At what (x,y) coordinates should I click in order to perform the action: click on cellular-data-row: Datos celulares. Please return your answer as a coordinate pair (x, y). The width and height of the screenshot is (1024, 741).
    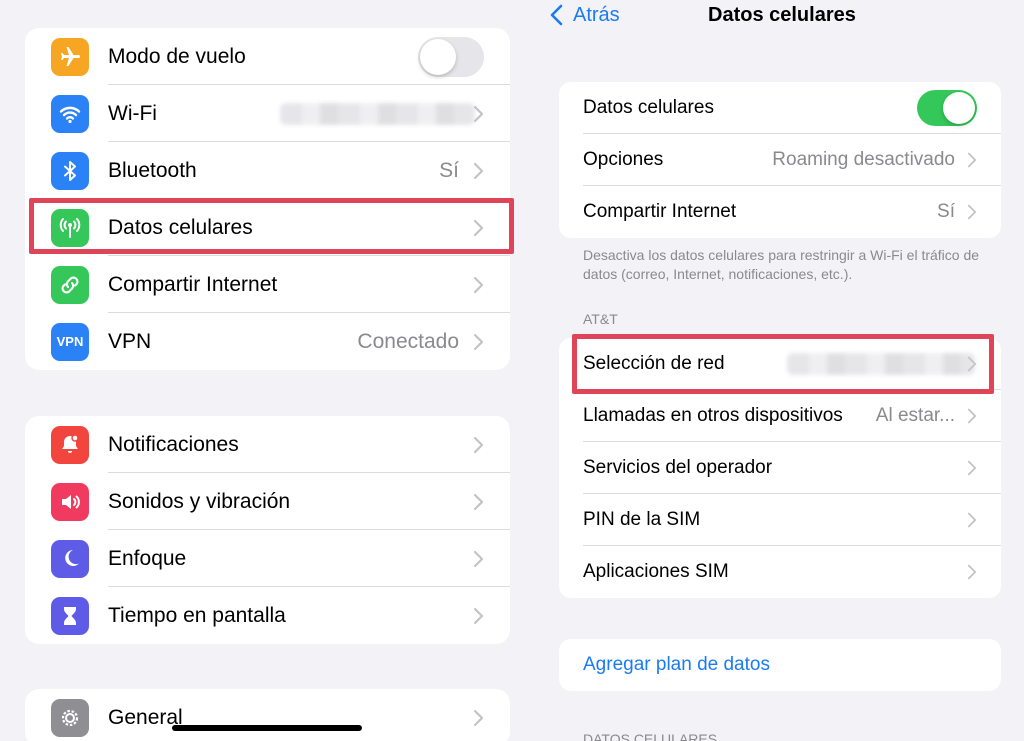
    Looking at the image, I should click on (780, 108).